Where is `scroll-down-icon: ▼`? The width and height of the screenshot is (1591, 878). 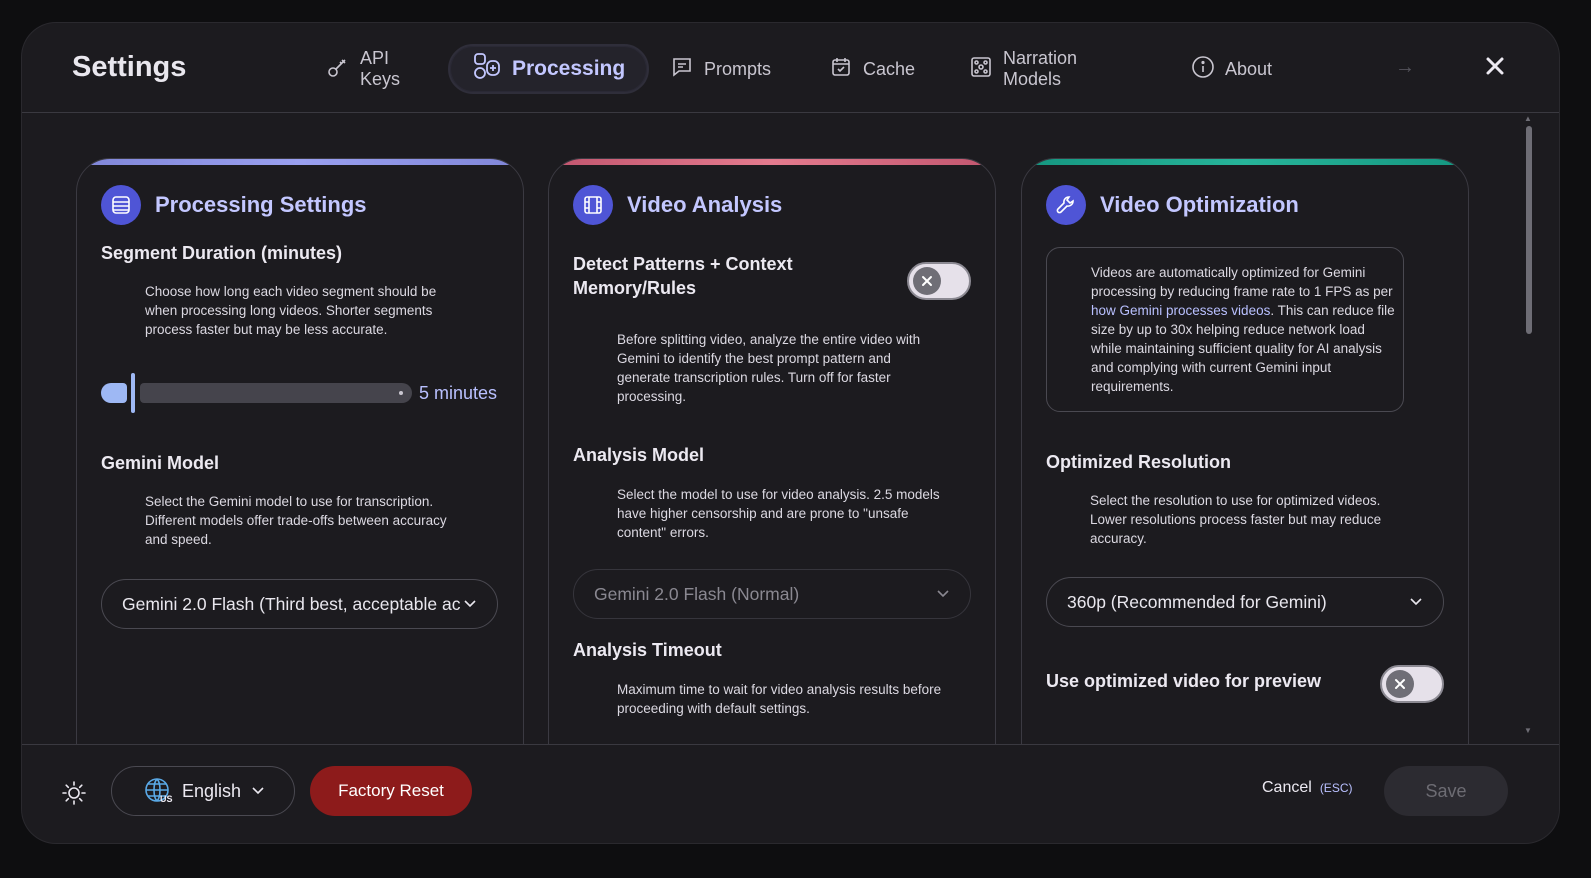 scroll-down-icon: ▼ is located at coordinates (1528, 730).